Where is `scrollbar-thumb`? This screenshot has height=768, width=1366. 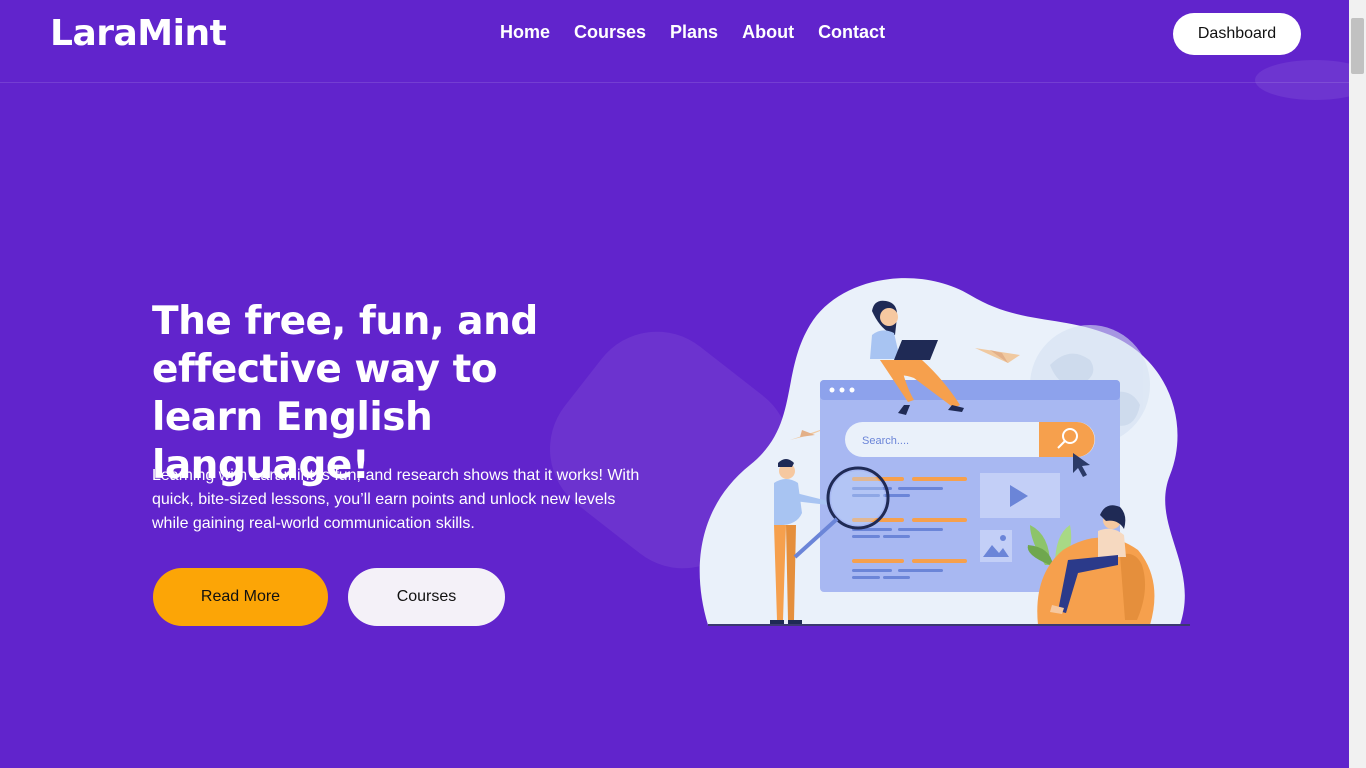
scrollbar-thumb is located at coordinates (1357, 46).